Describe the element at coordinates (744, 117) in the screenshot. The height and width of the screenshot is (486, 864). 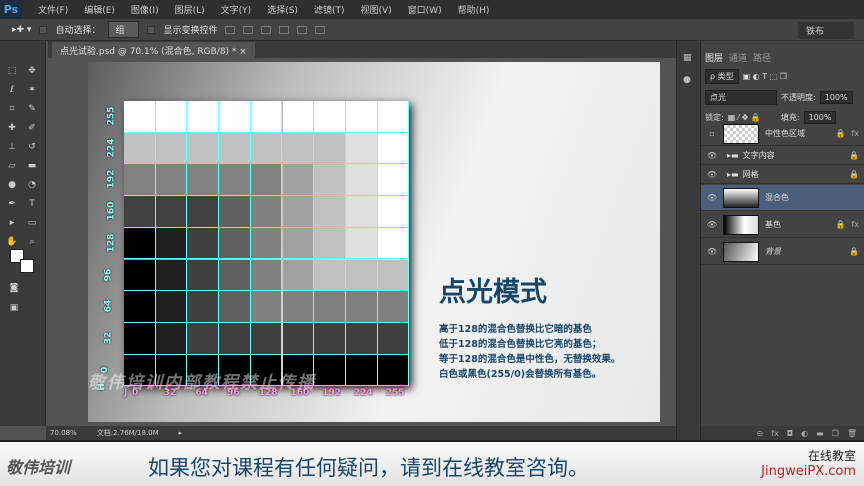
I see `lock-icons: ▦ ⁄ ✥ 🔒` at that location.